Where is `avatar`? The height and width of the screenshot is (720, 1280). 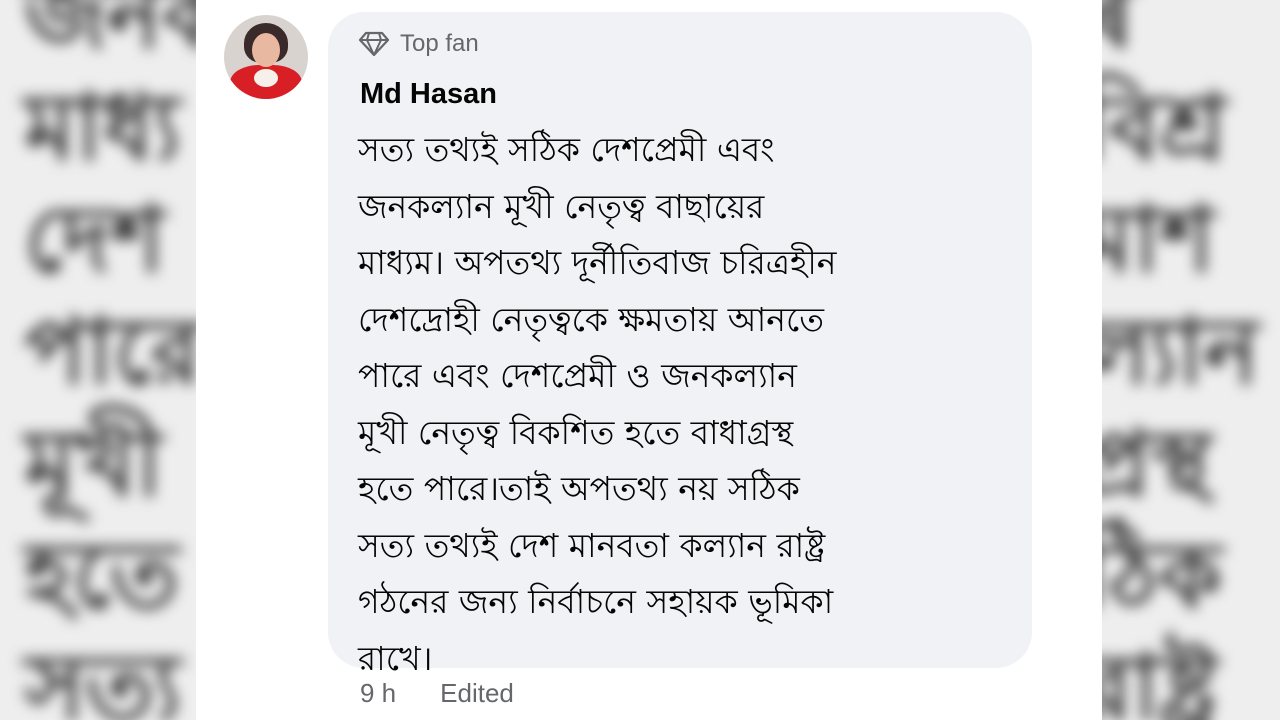
avatar is located at coordinates (266, 57).